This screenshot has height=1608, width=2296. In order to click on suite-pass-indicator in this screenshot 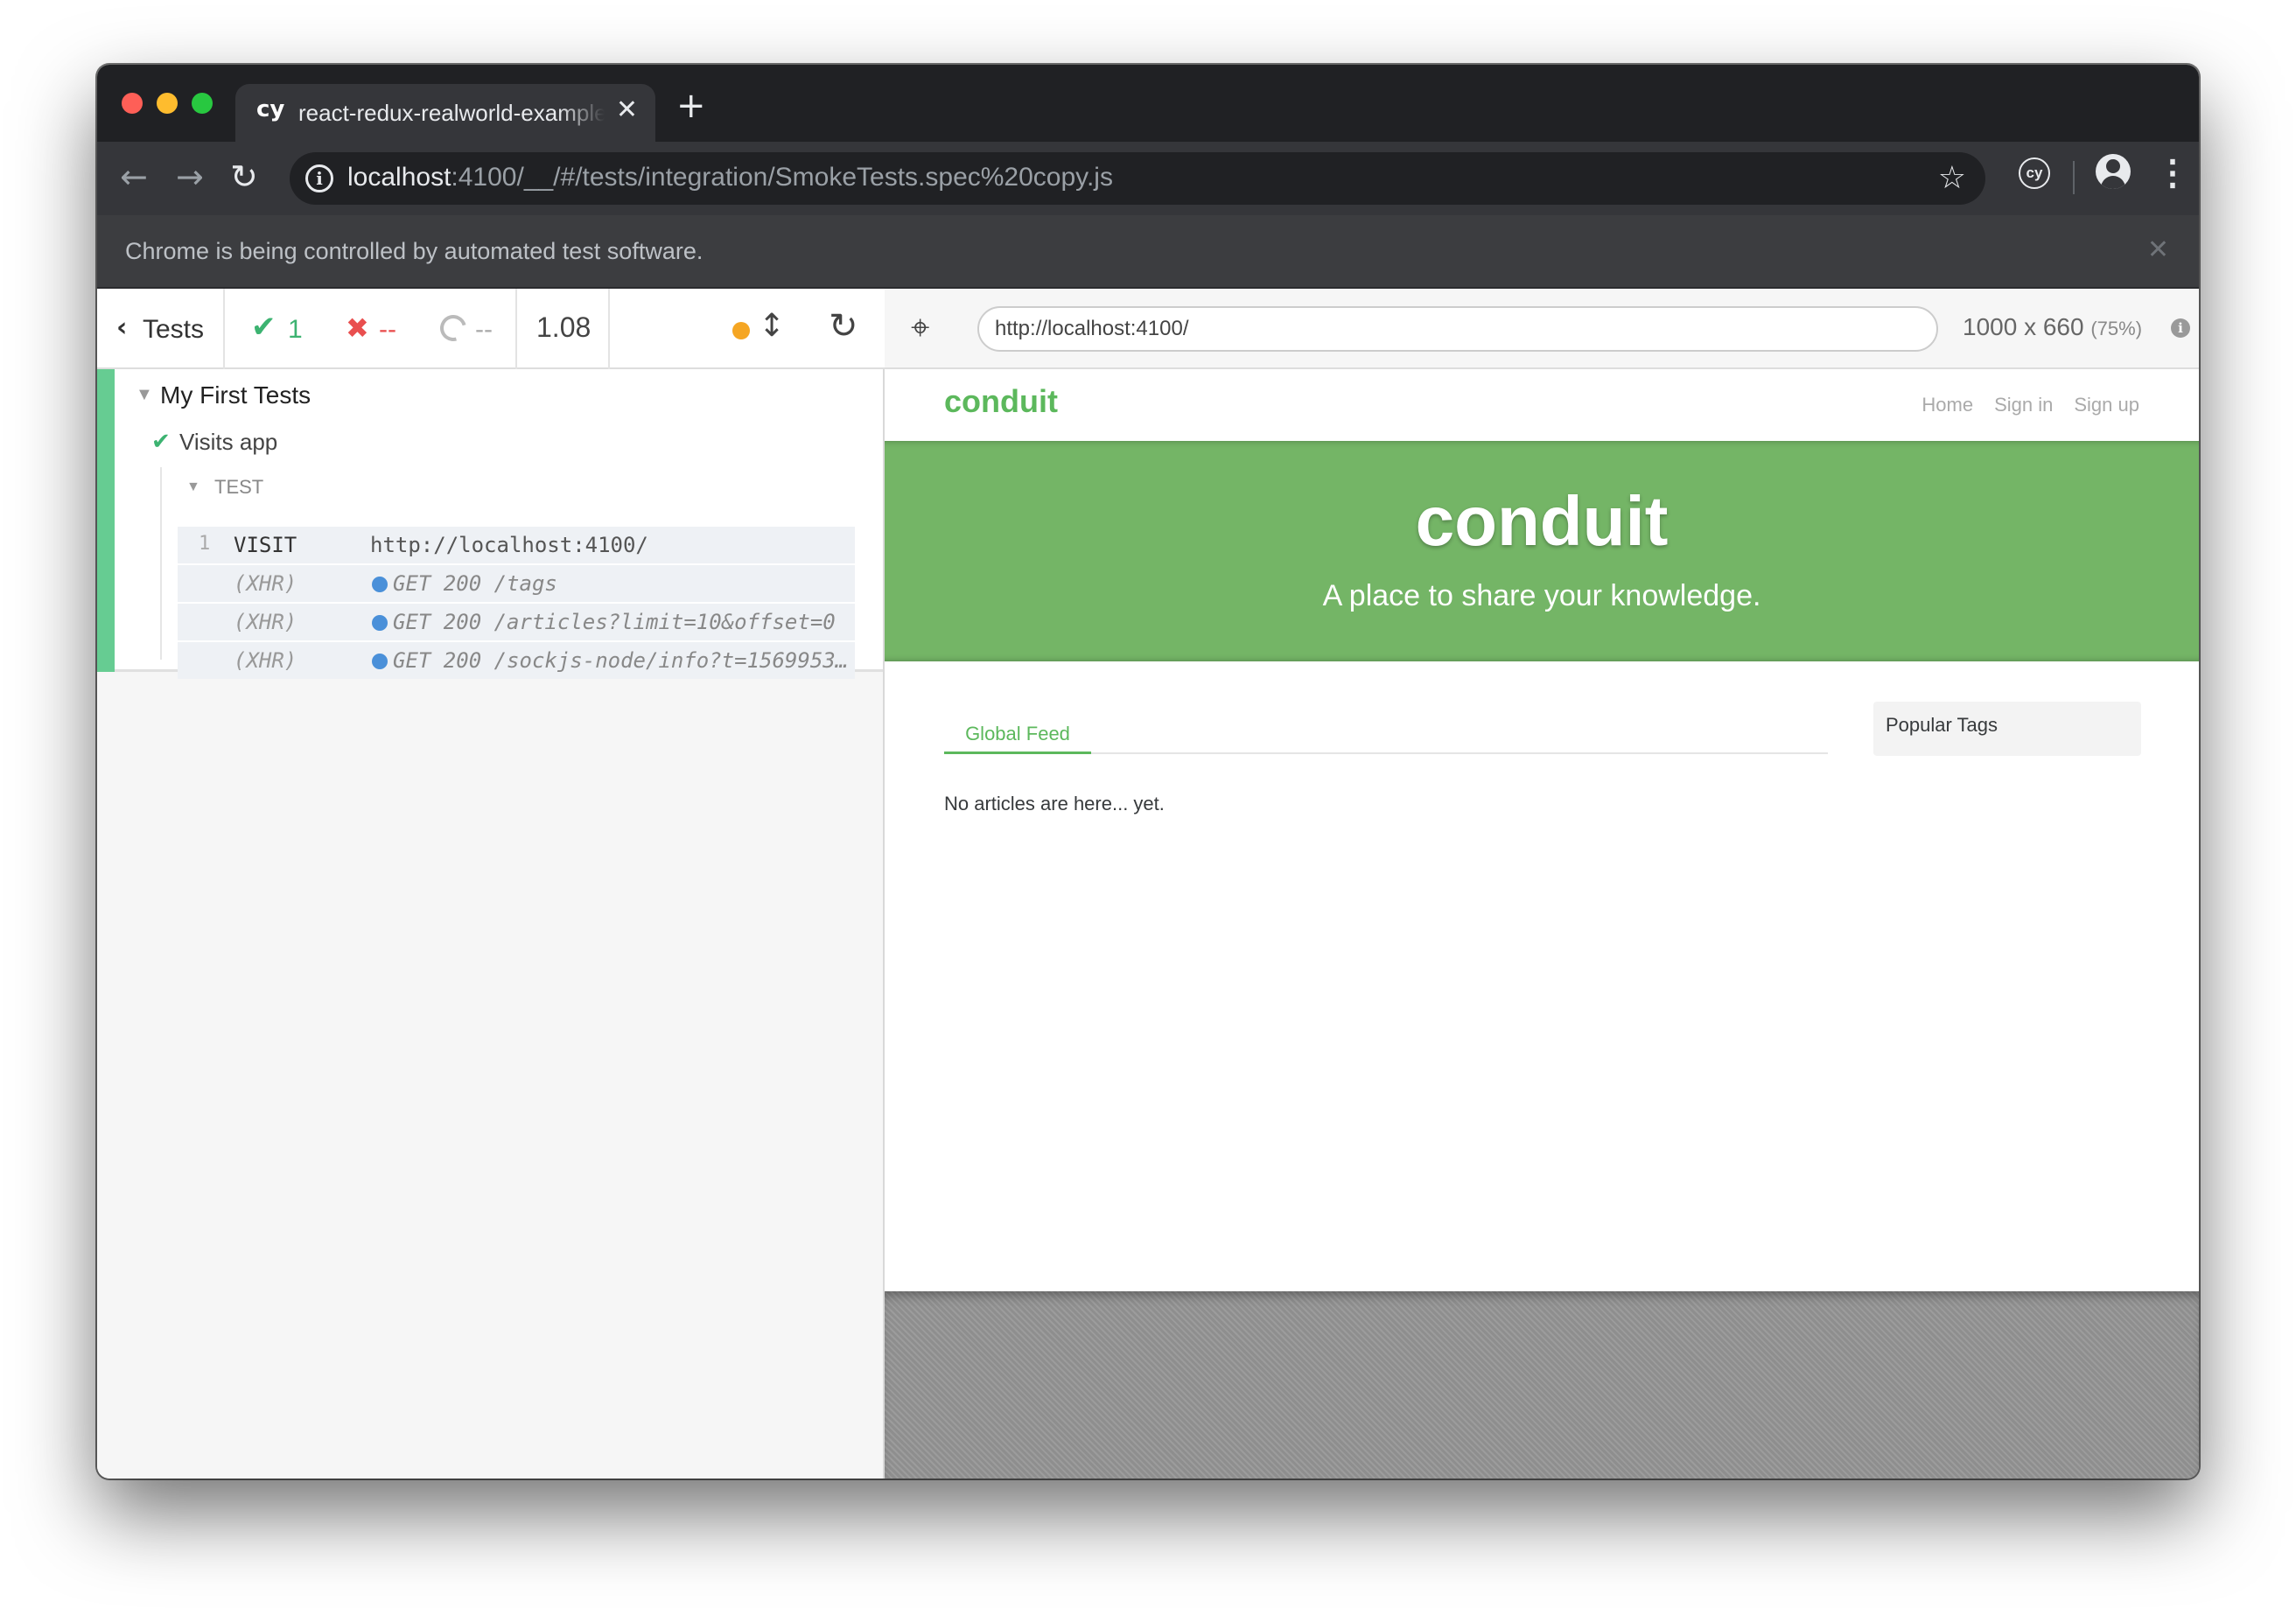, I will do `click(106, 520)`.